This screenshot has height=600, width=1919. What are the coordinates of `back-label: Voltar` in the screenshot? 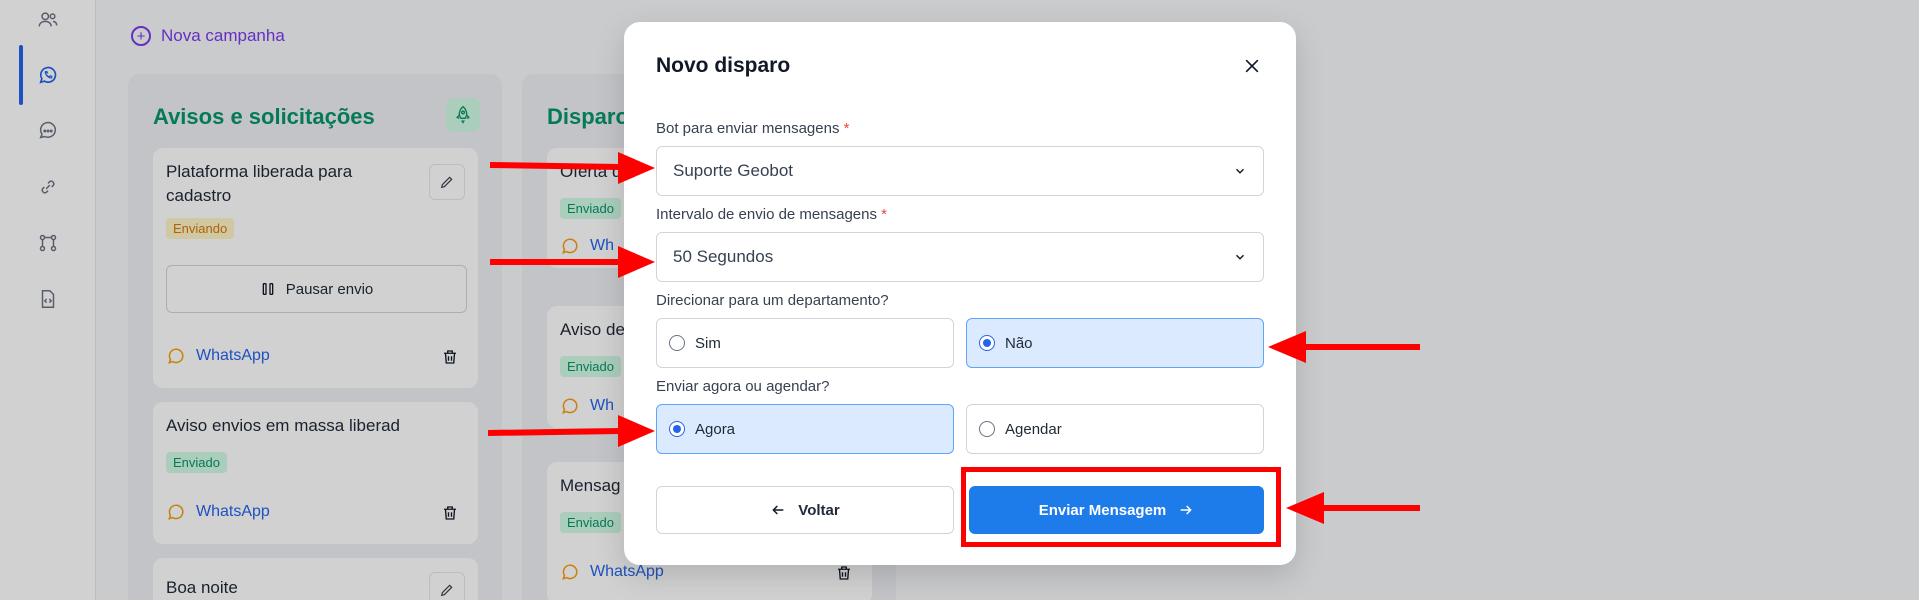 It's located at (819, 510).